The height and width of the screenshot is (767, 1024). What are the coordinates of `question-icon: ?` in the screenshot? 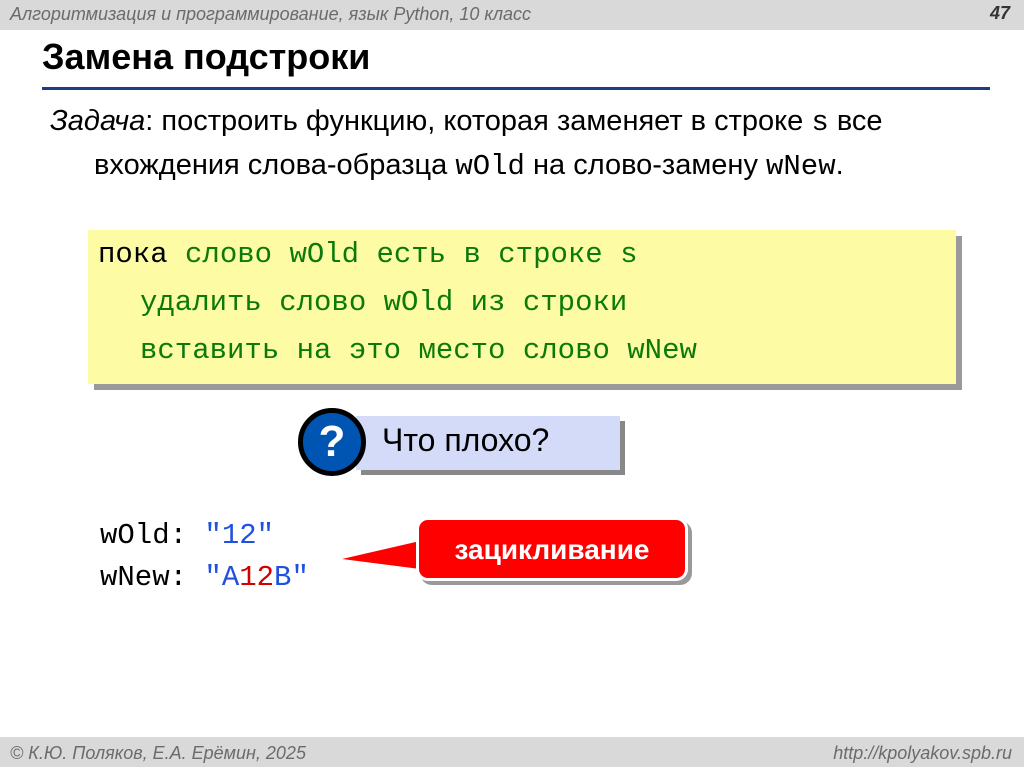 It's located at (332, 442).